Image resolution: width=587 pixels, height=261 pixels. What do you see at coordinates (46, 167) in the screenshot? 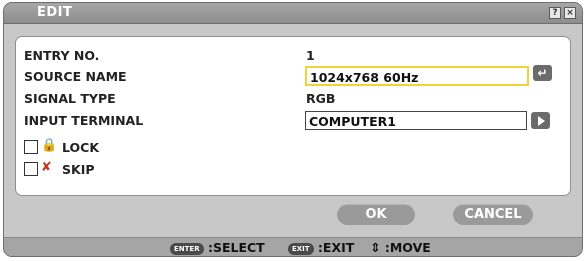
I see `skip-icon: ✘` at bounding box center [46, 167].